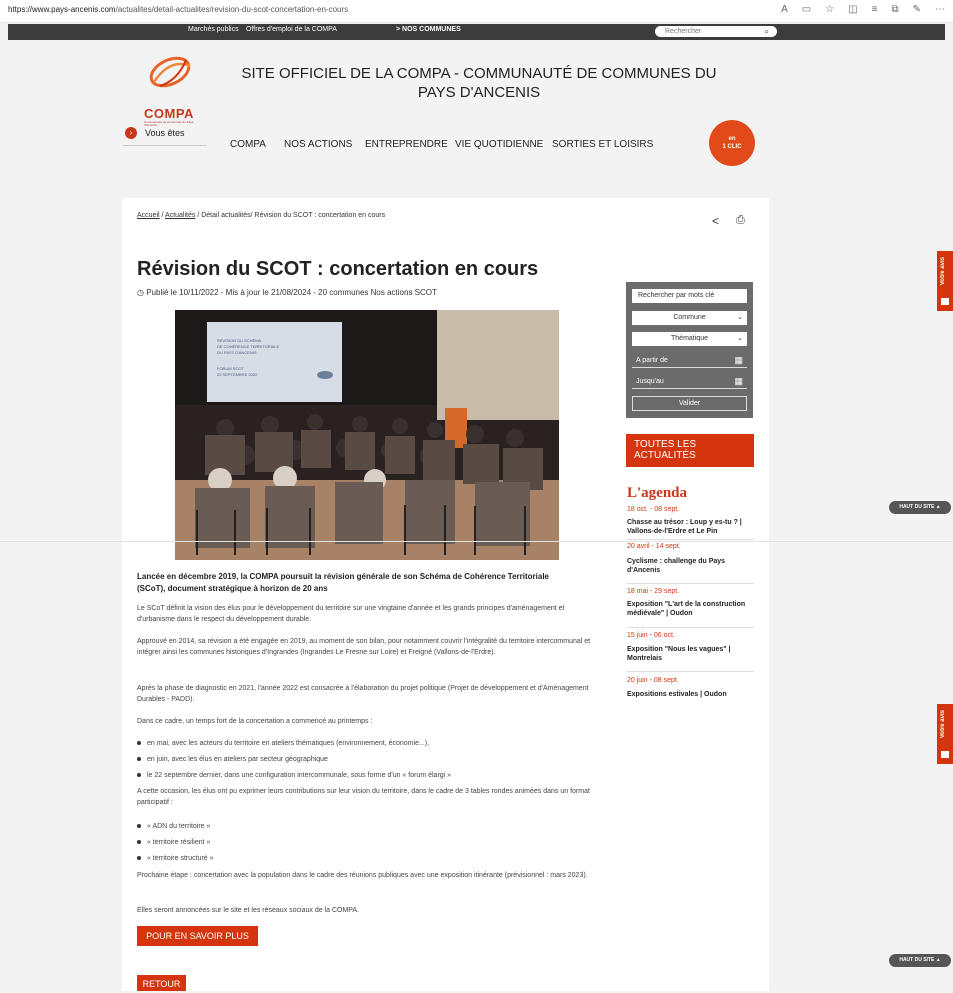 This screenshot has width=953, height=993. I want to click on nav-nos-actions: NOS ACTIONS, so click(318, 144).